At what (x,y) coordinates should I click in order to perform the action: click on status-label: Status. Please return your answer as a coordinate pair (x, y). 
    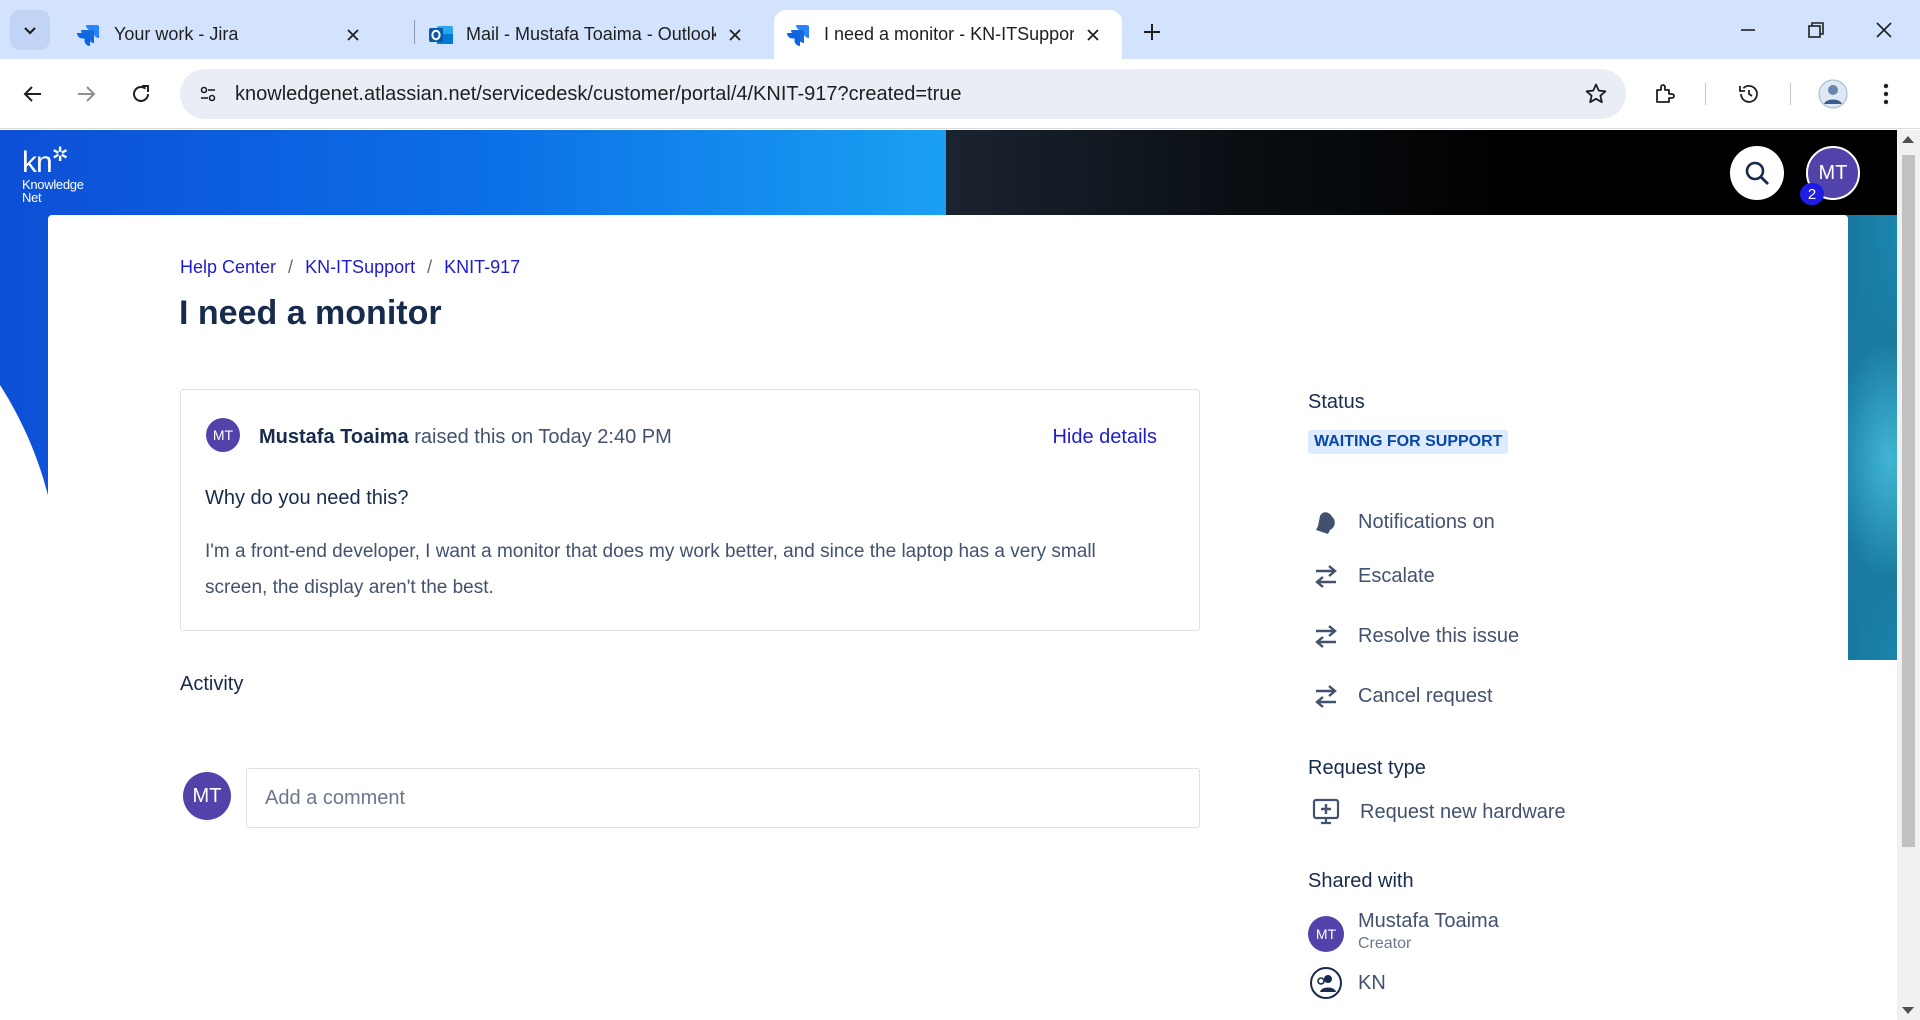
    Looking at the image, I should click on (1336, 402).